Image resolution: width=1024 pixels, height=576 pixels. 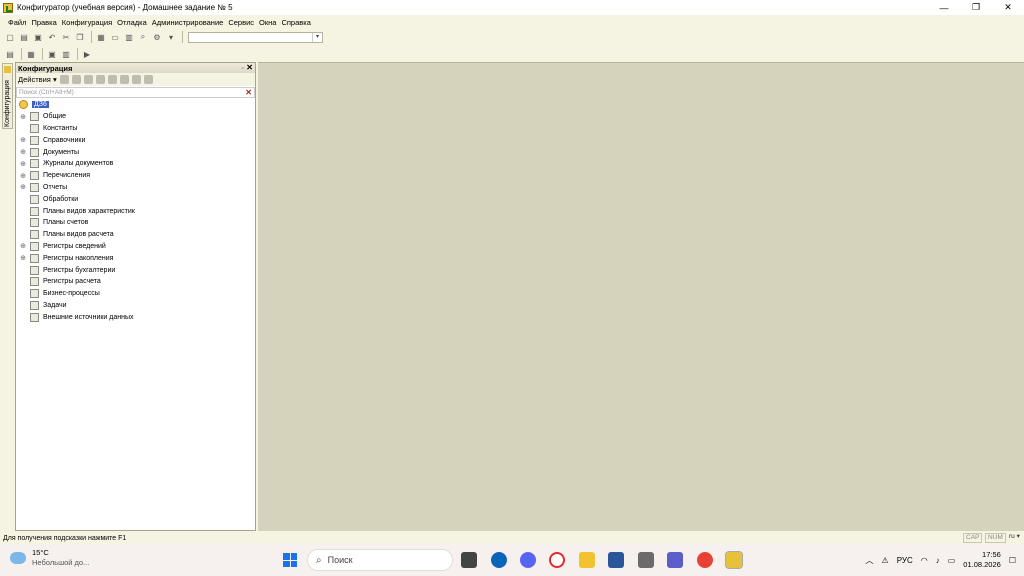 I want to click on maximize-button: ❐, so click(x=976, y=7).